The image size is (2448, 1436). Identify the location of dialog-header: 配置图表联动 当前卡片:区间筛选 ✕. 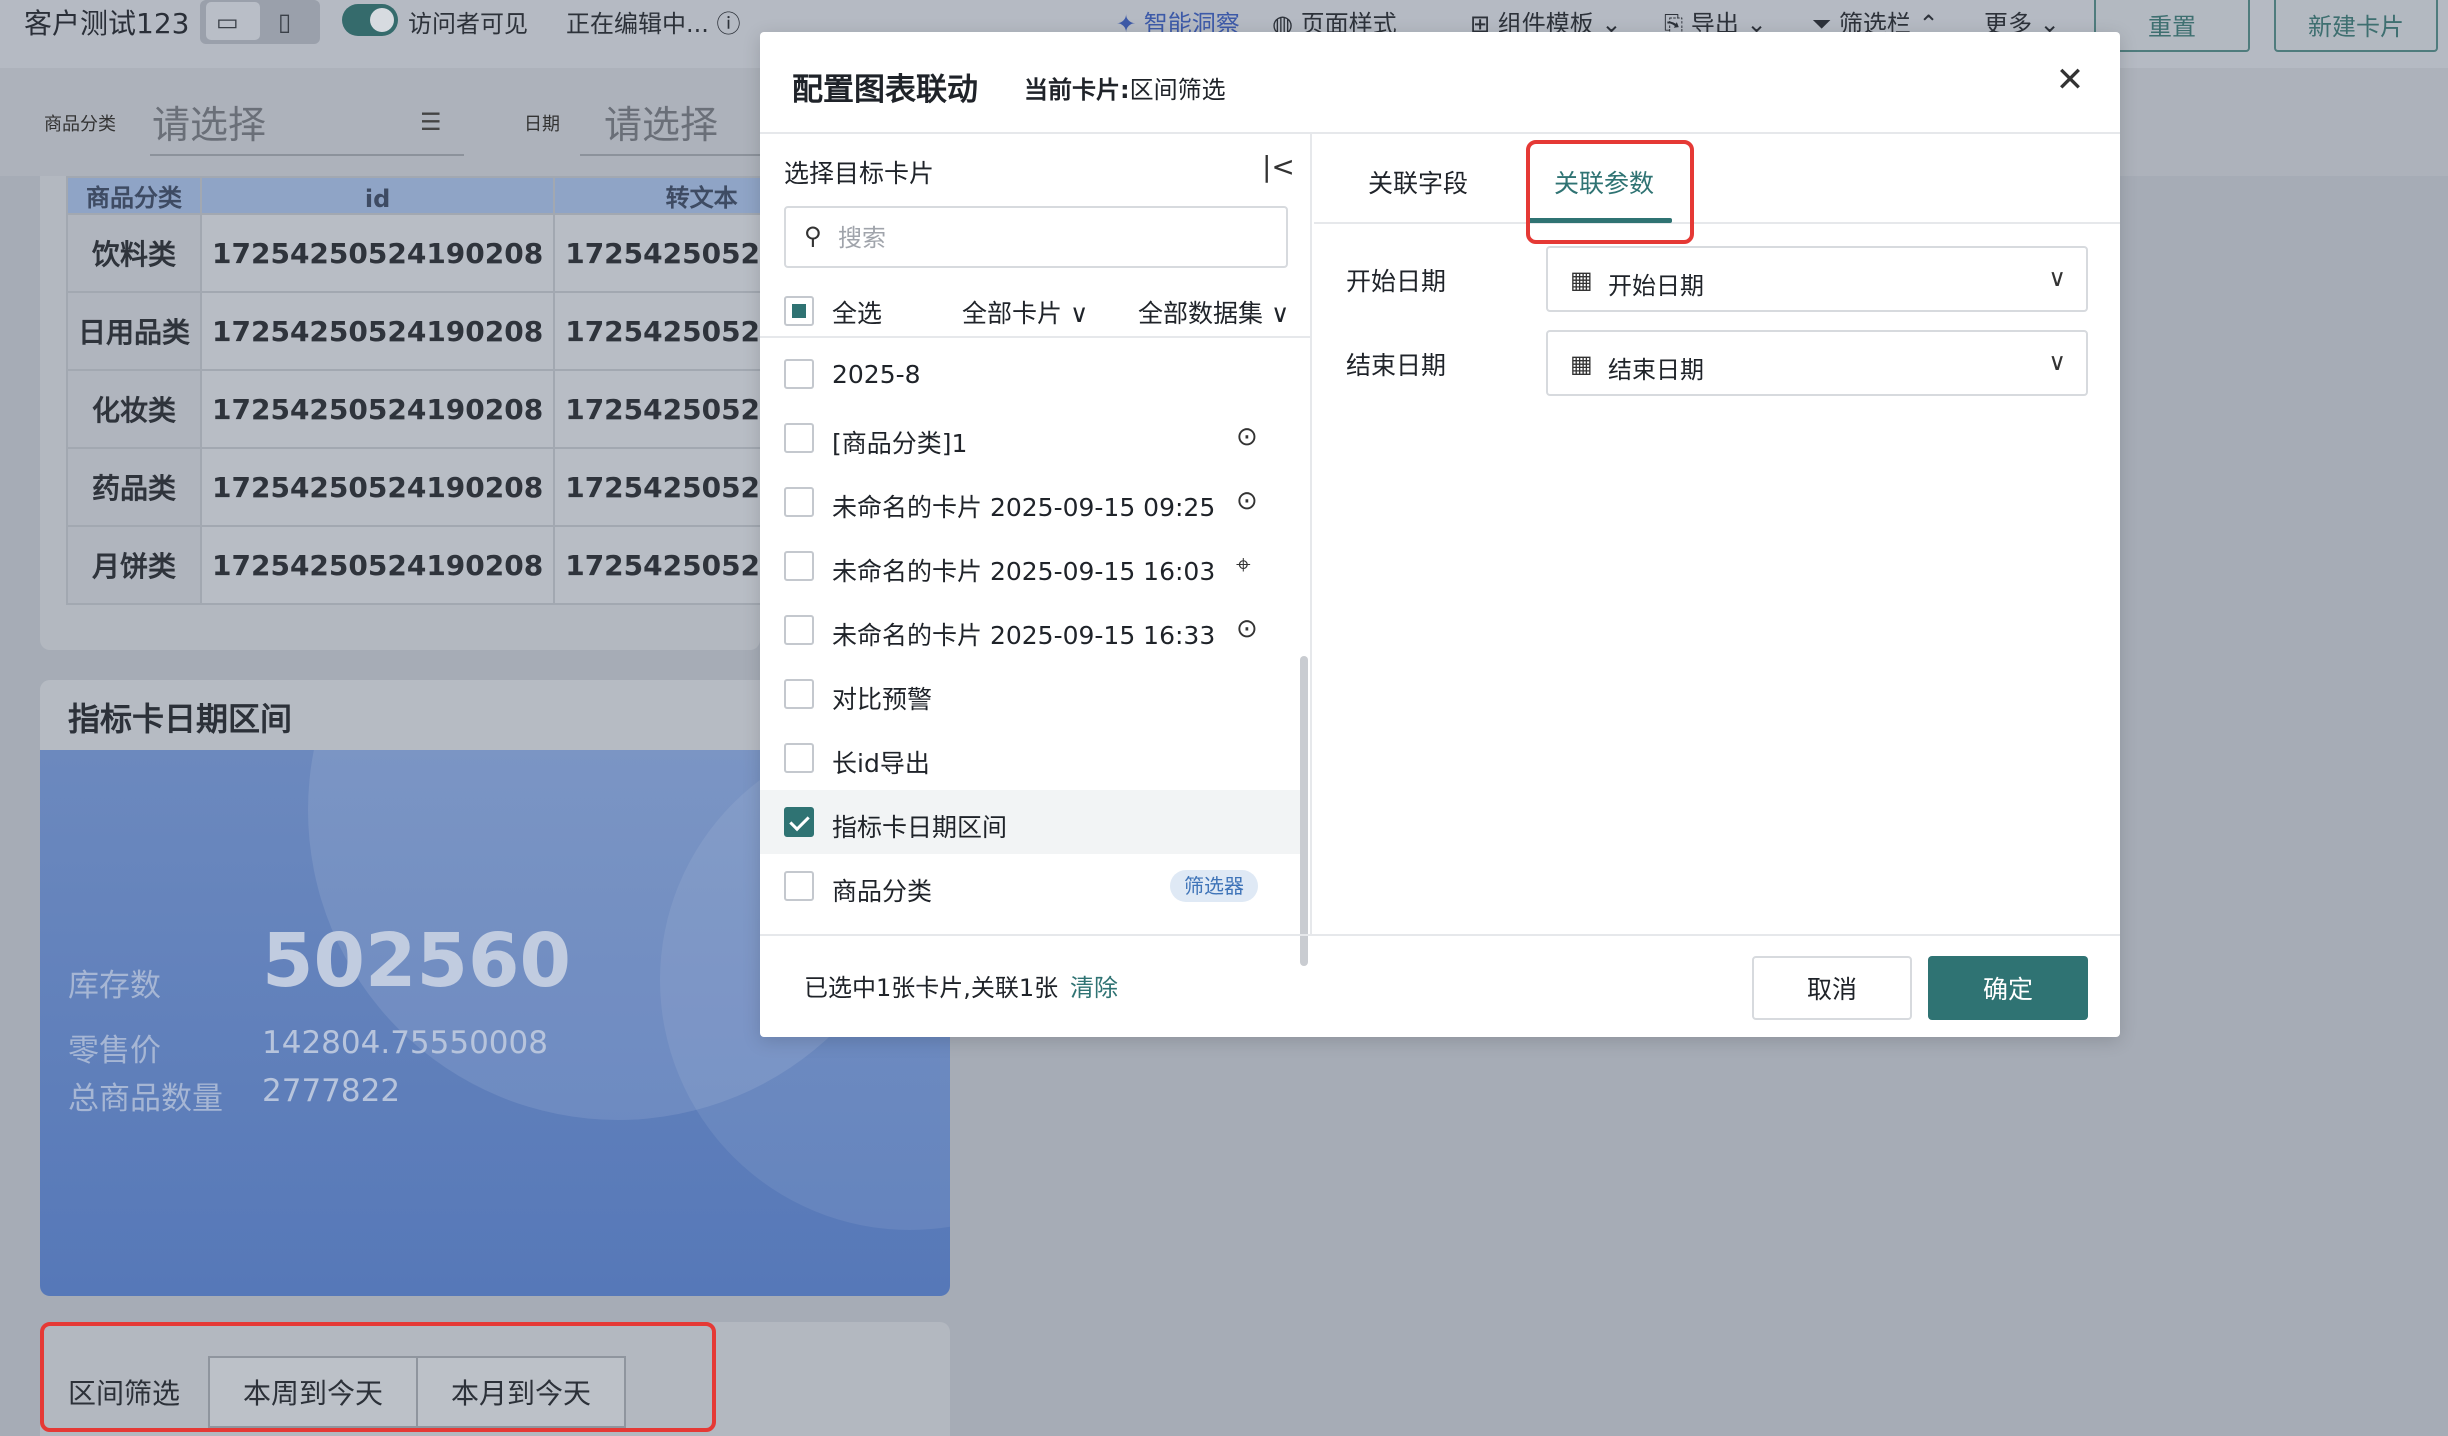
(1440, 83).